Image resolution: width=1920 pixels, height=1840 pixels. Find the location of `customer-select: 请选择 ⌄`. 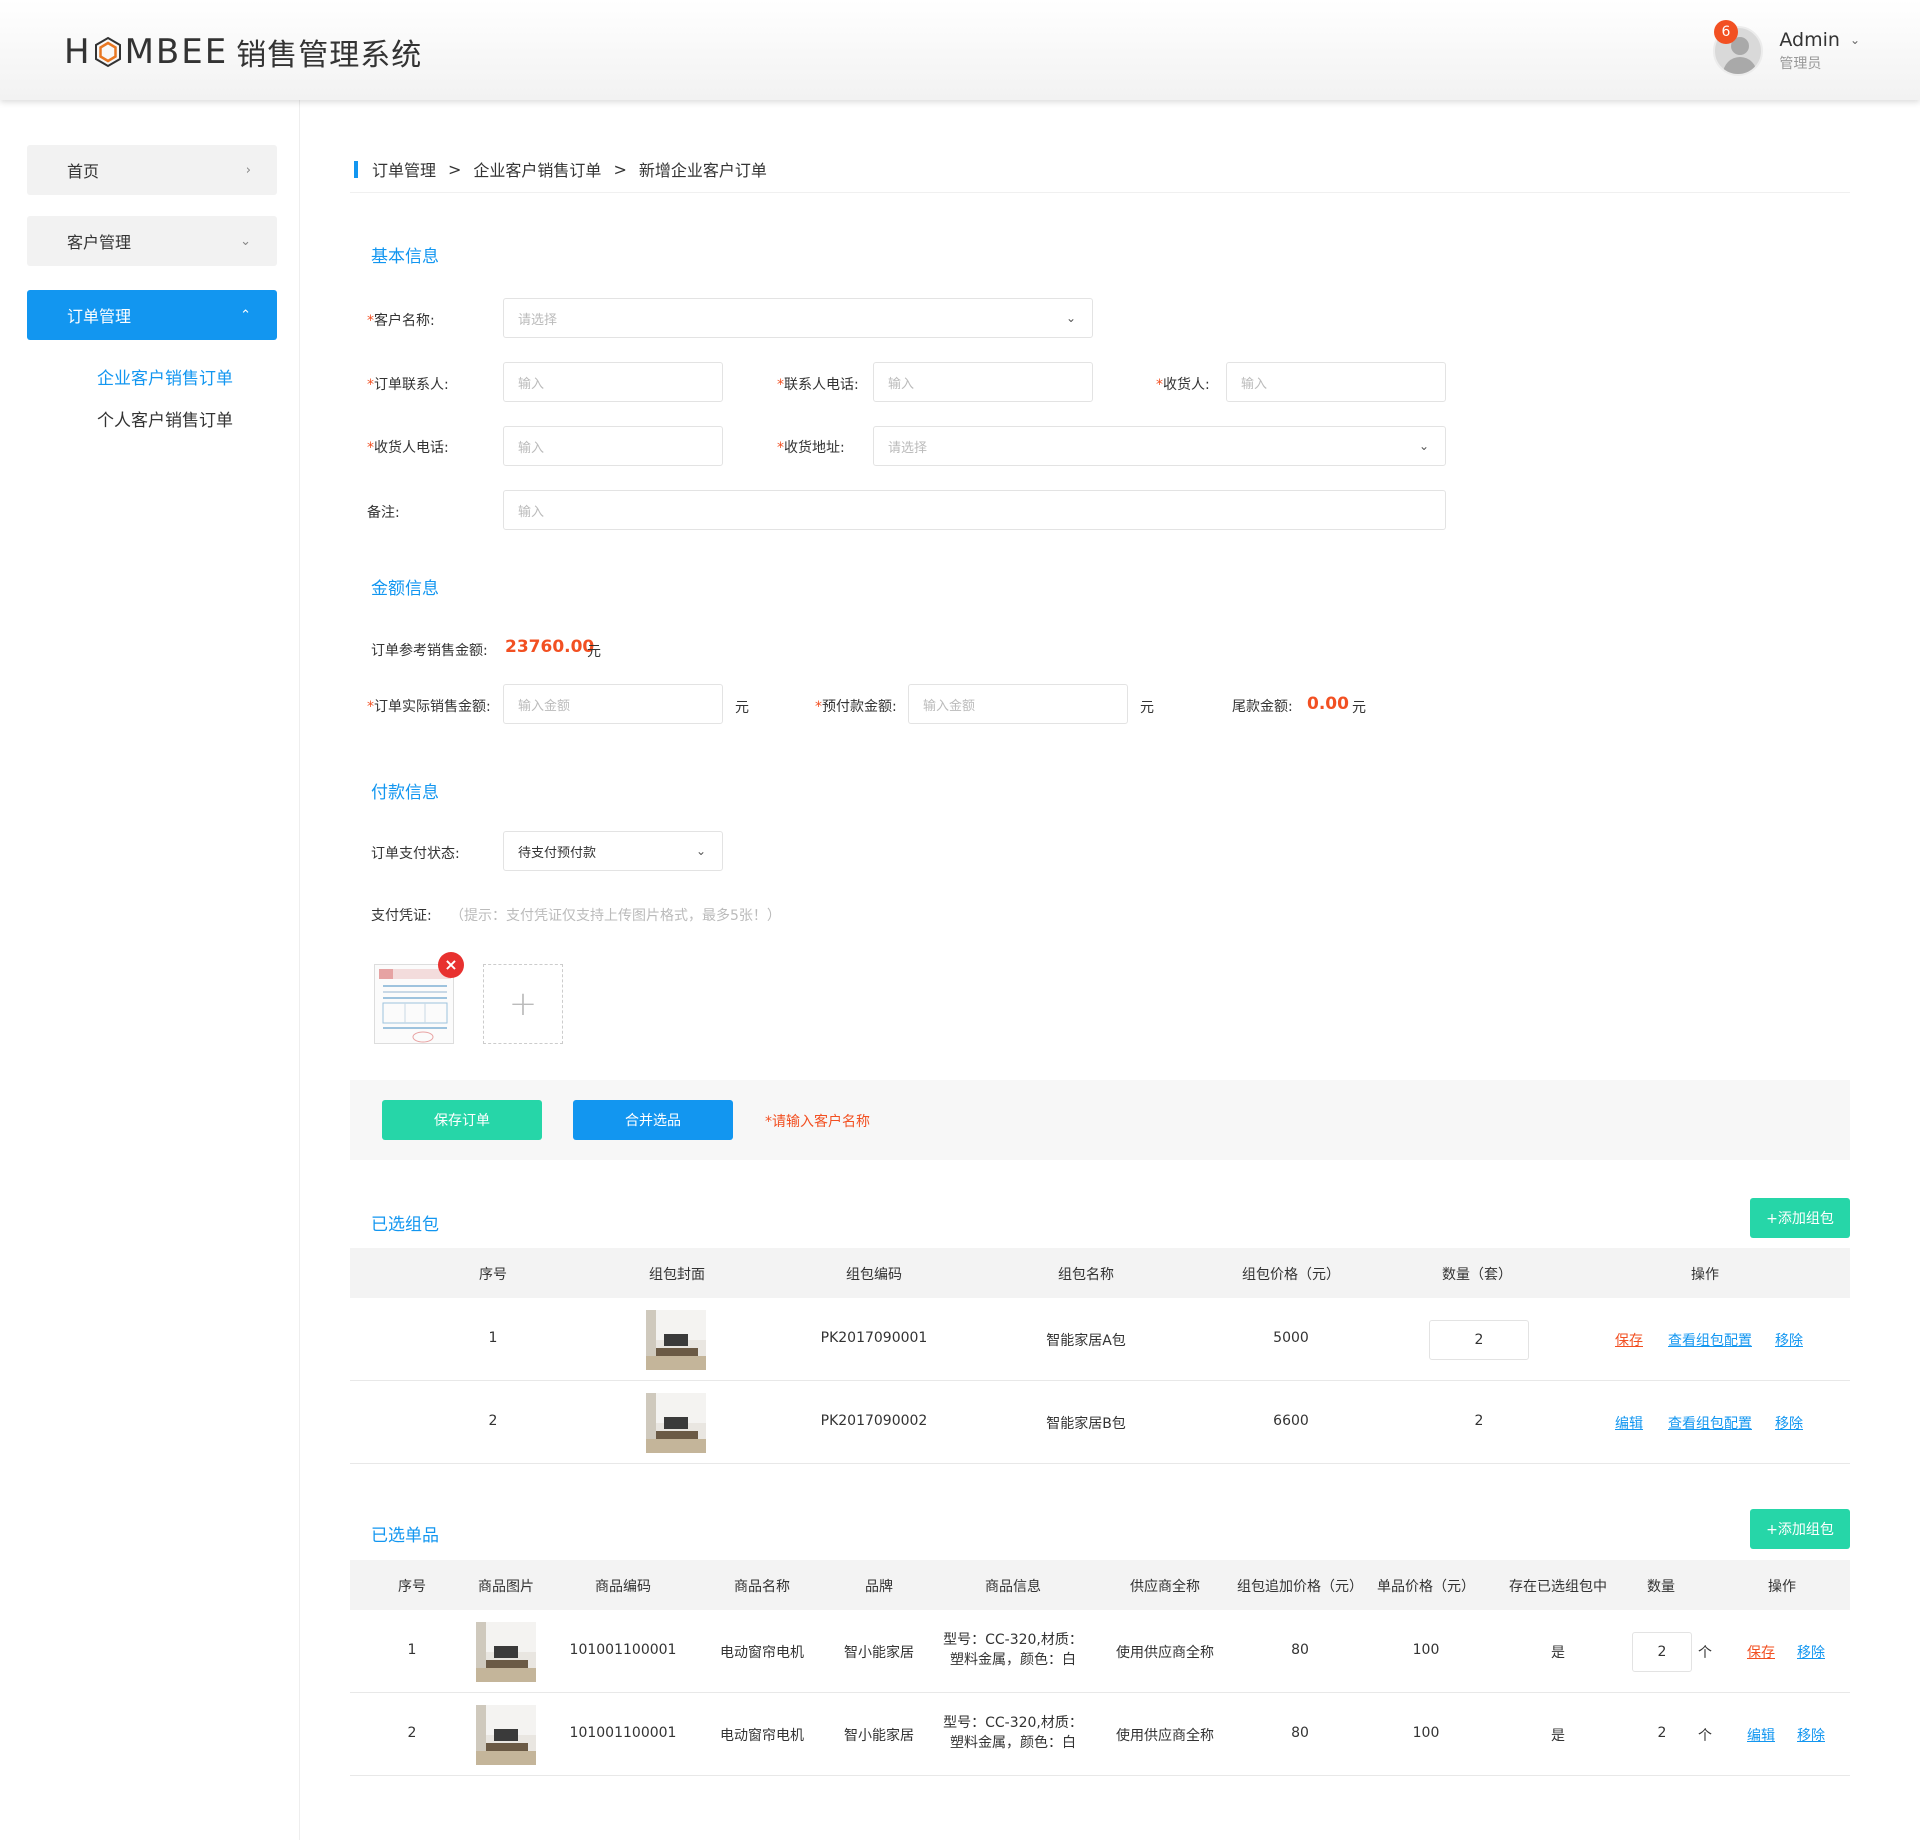

customer-select: 请选择 ⌄ is located at coordinates (798, 318).